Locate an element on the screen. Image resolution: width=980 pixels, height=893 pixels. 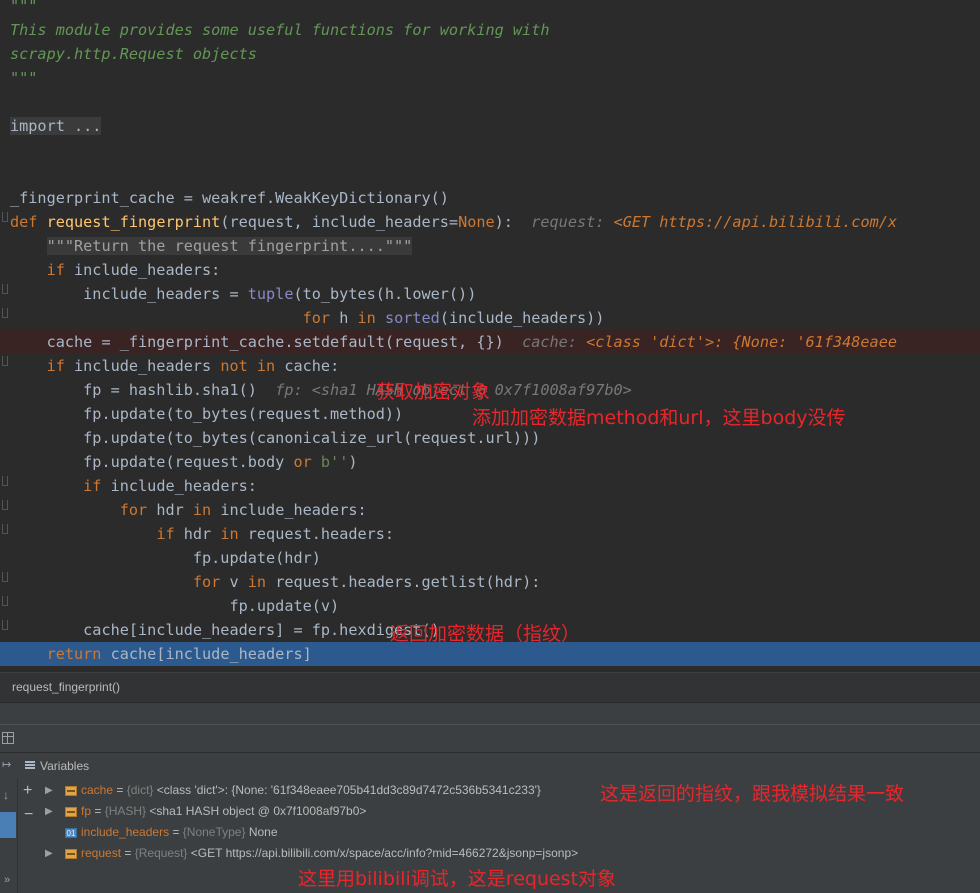
inline-debug-value: <GET https://api.bilibili.com/x is located at coordinates (755, 222).